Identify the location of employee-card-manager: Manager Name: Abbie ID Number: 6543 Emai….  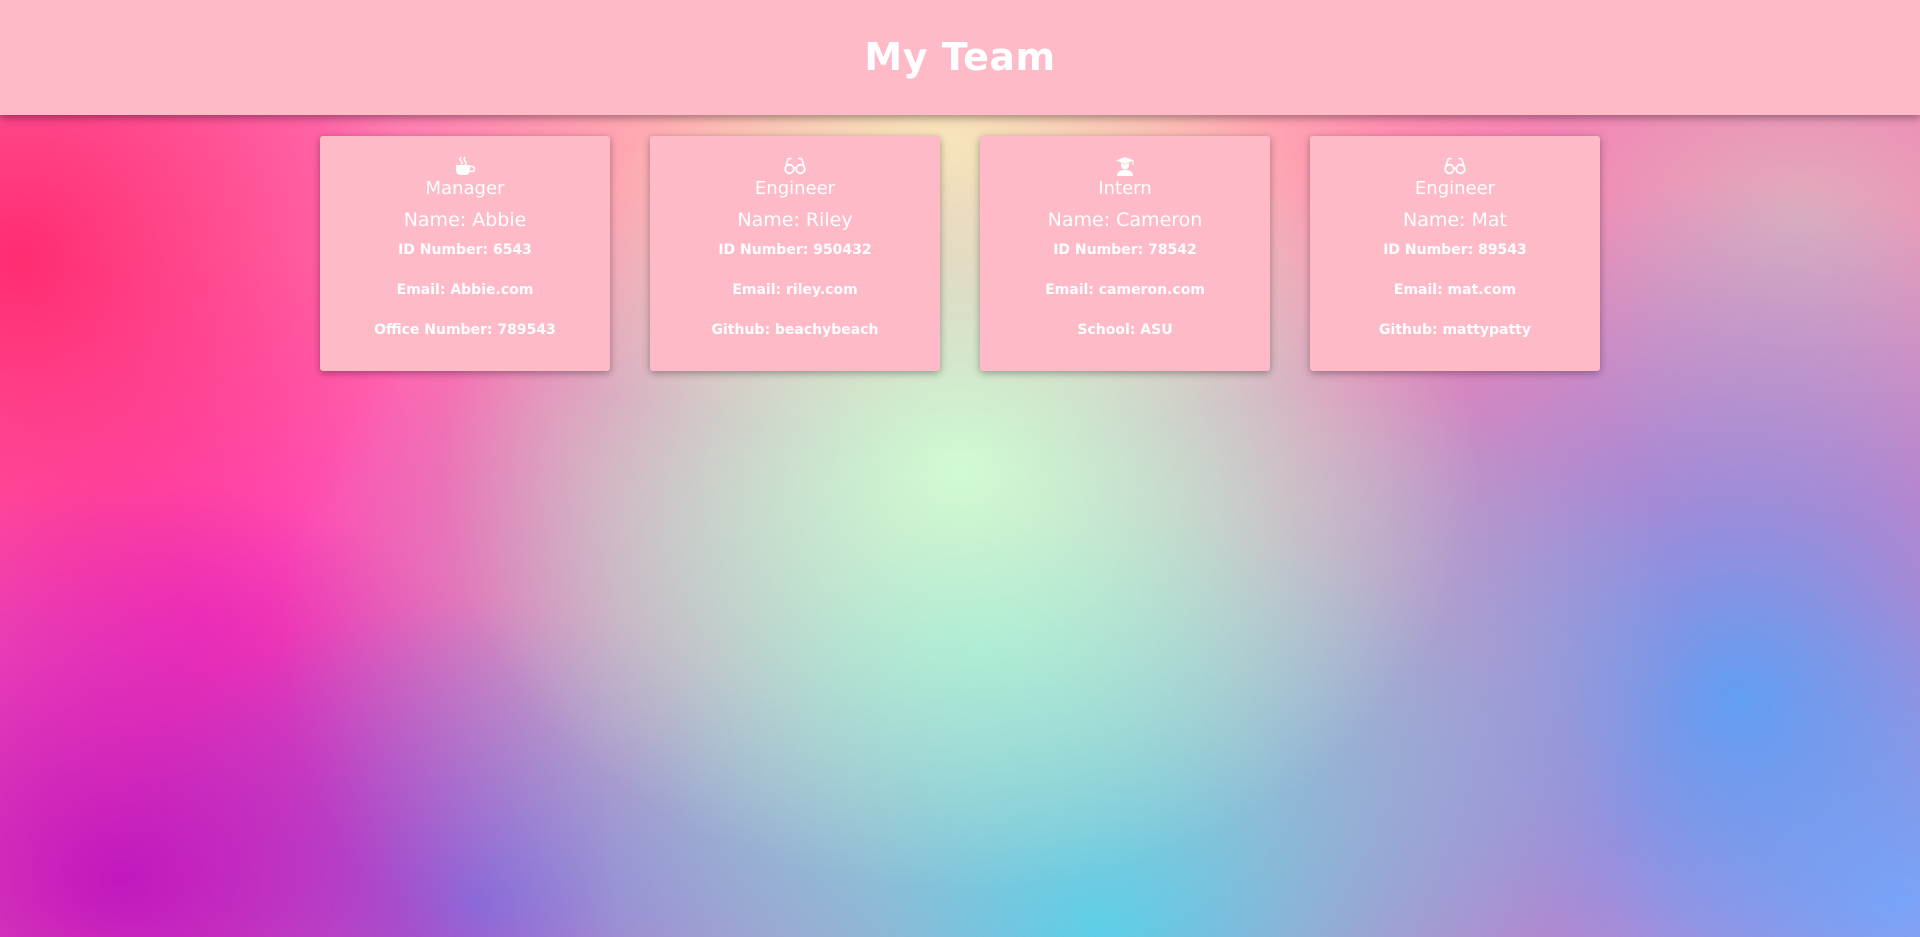
(465, 253).